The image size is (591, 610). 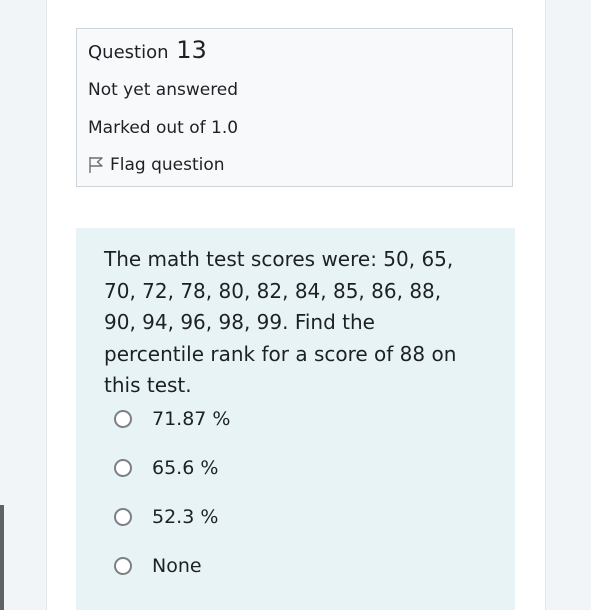 What do you see at coordinates (191, 418) in the screenshot?
I see `answer-label-1: 71.87 %` at bounding box center [191, 418].